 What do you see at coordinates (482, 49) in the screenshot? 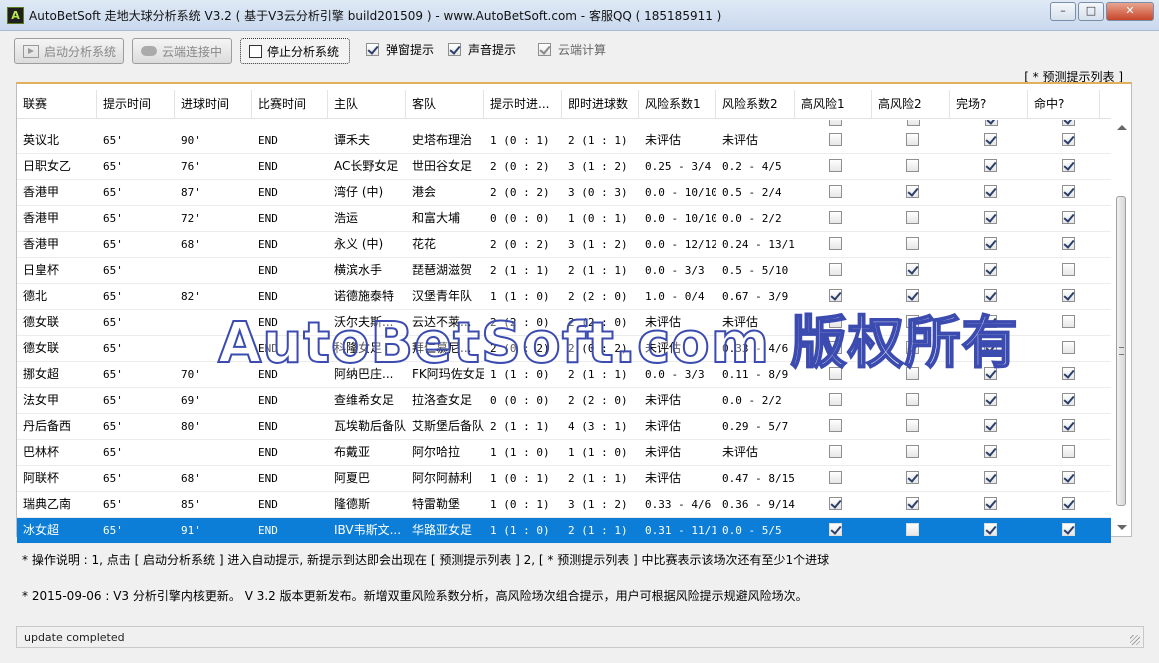
I see `sound-alert-option: 声音提示` at bounding box center [482, 49].